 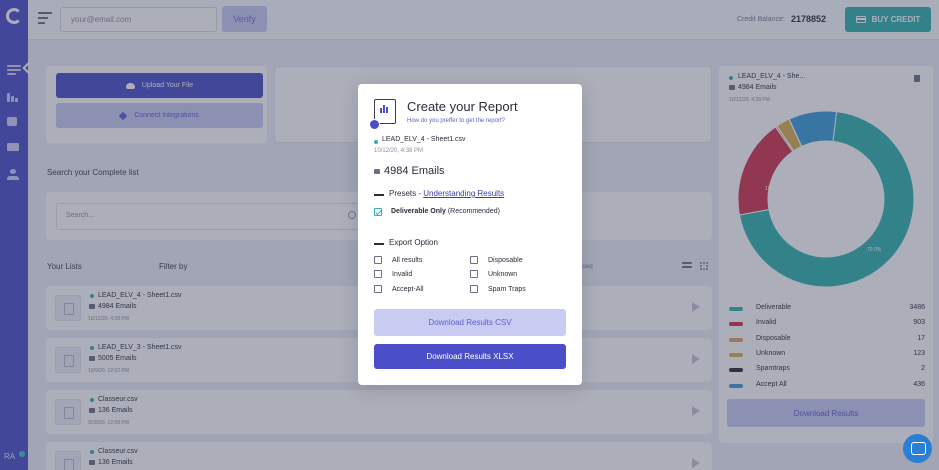 What do you see at coordinates (378, 274) in the screenshot?
I see `invalid-checkbox` at bounding box center [378, 274].